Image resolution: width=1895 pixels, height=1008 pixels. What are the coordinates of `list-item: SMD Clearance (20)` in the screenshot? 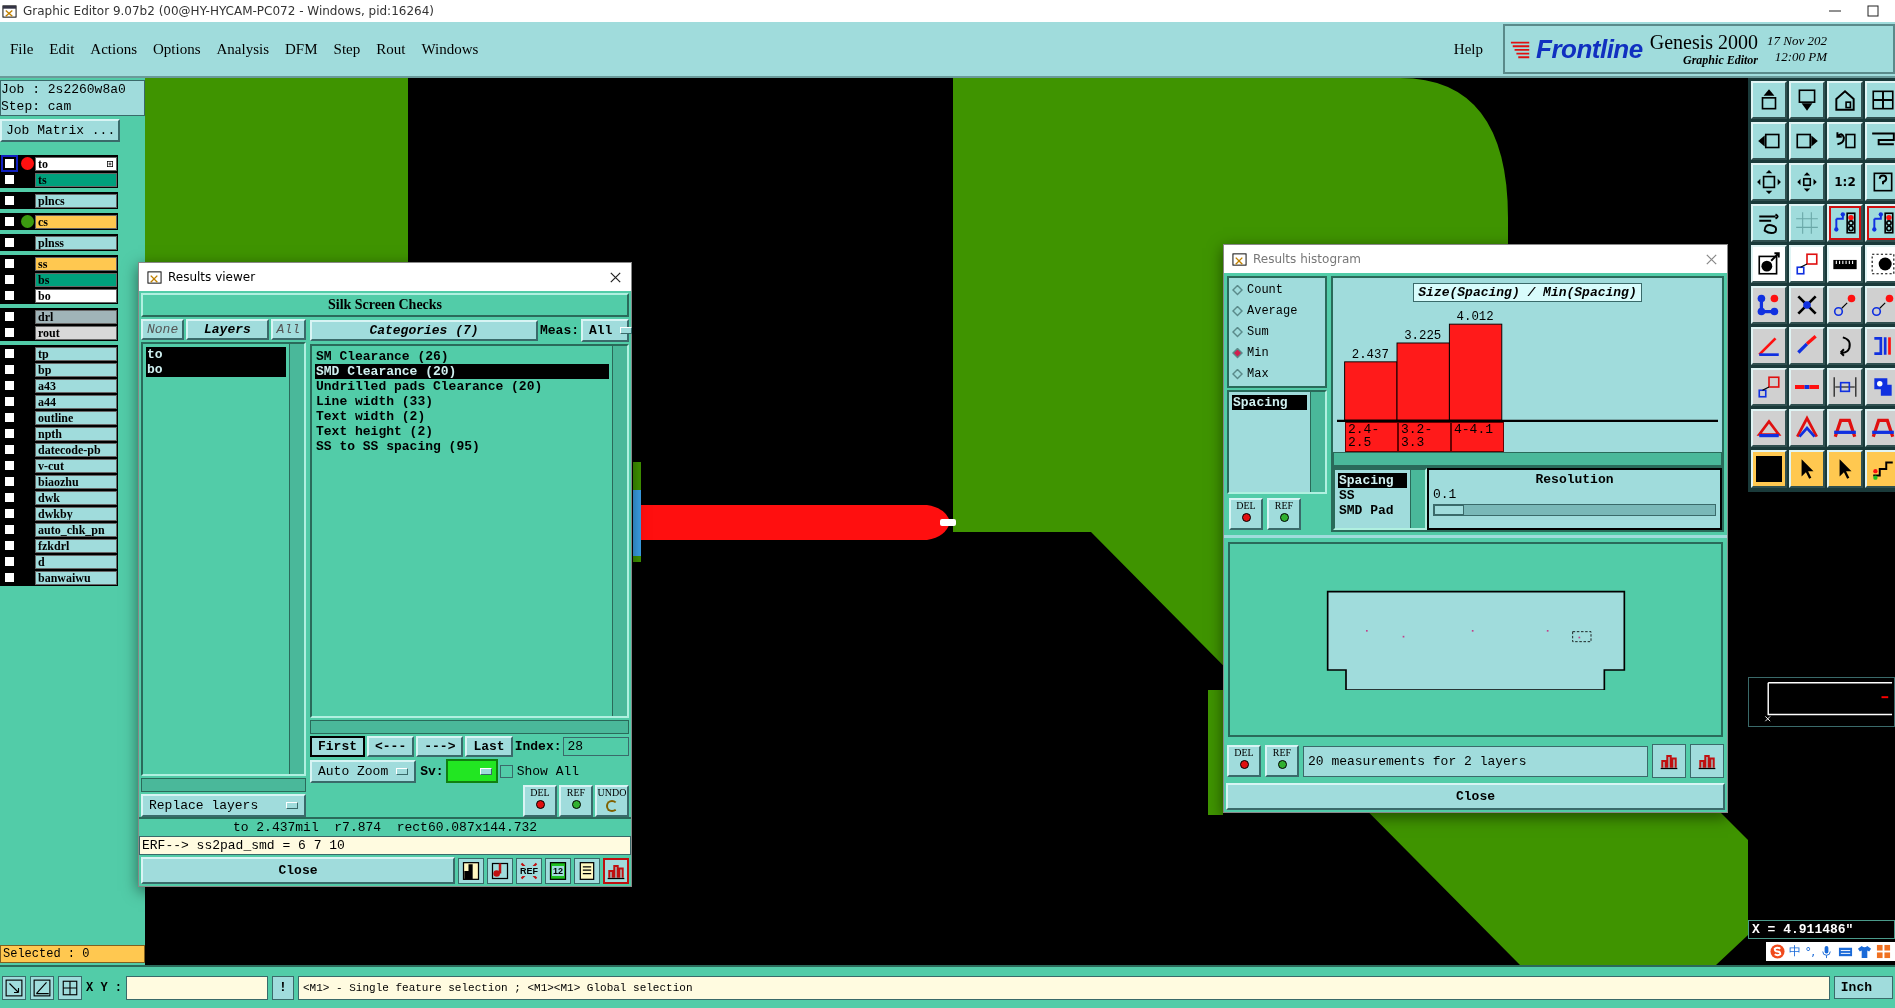 It's located at (462, 371).